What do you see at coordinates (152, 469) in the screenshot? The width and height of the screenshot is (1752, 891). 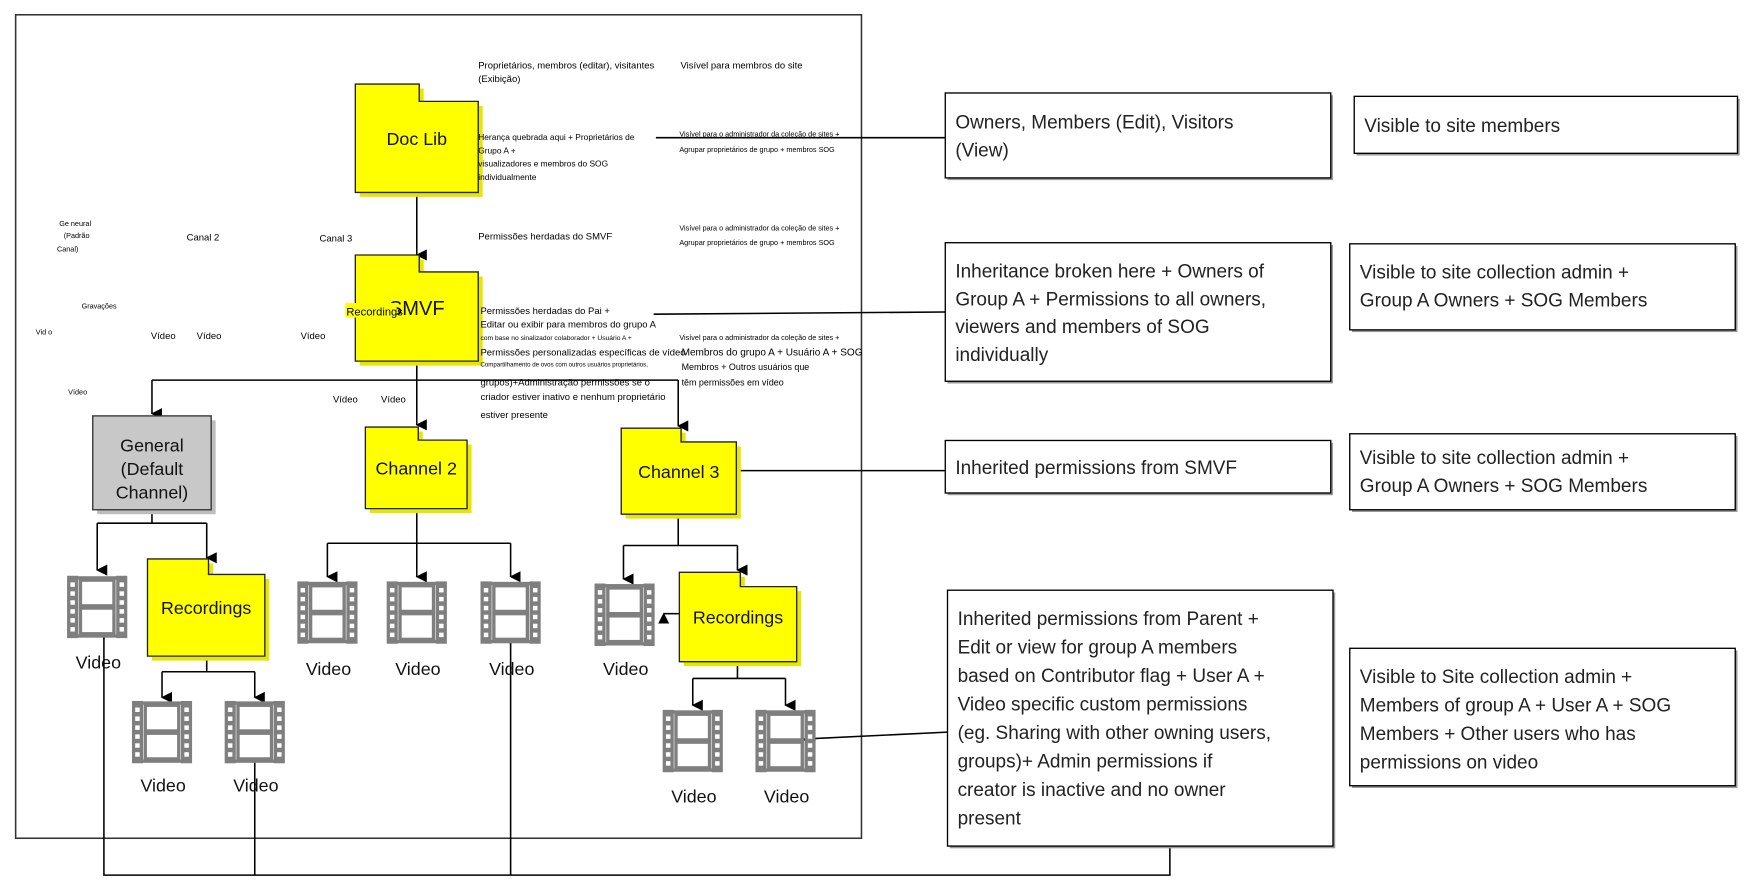 I see `general-label-2: (Default` at bounding box center [152, 469].